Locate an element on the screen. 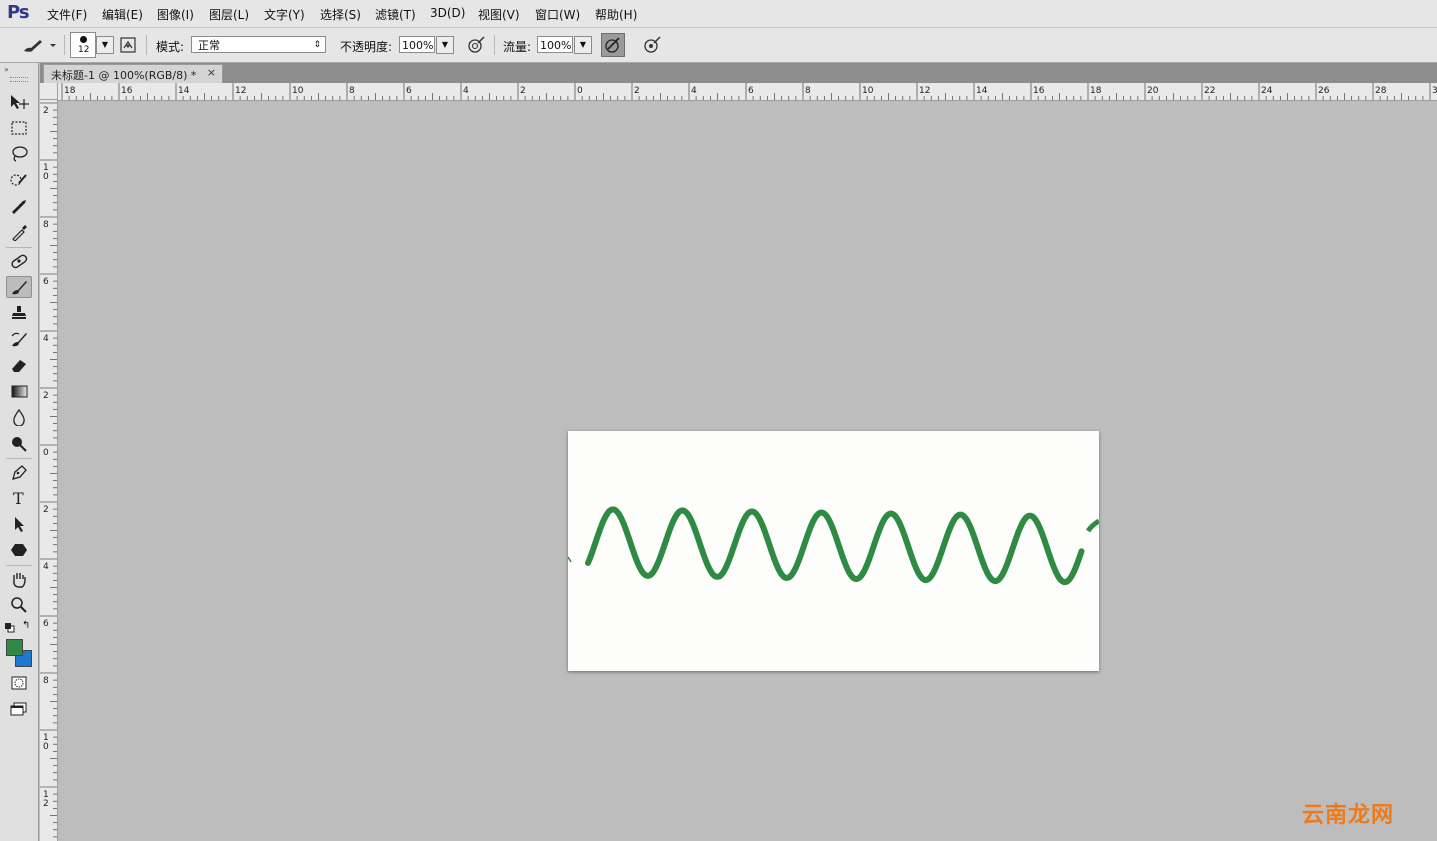 Image resolution: width=1437 pixels, height=841 pixels. stroke-fragment-left is located at coordinates (569, 559).